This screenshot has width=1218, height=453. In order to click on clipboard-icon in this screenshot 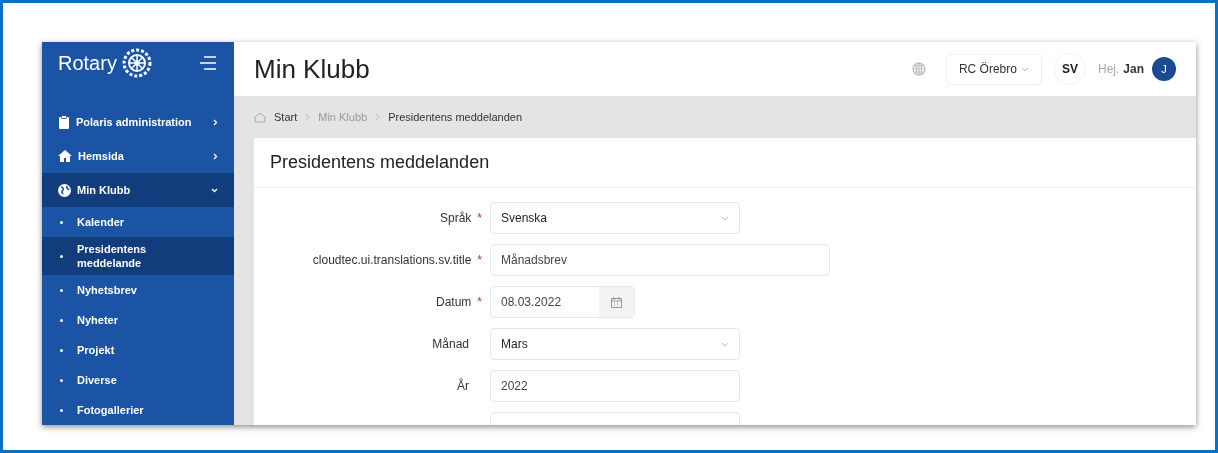, I will do `click(64, 122)`.